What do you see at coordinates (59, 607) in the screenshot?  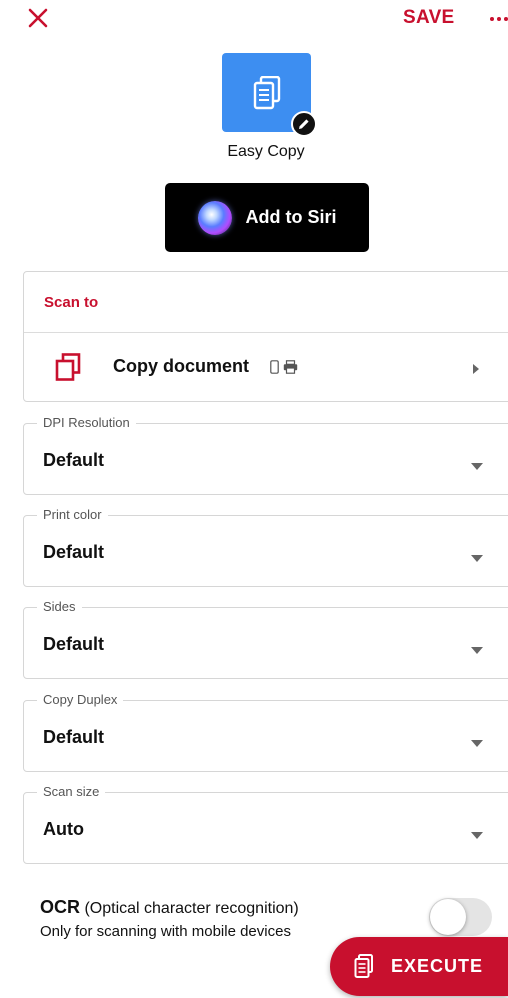 I see `field-label: Sides` at bounding box center [59, 607].